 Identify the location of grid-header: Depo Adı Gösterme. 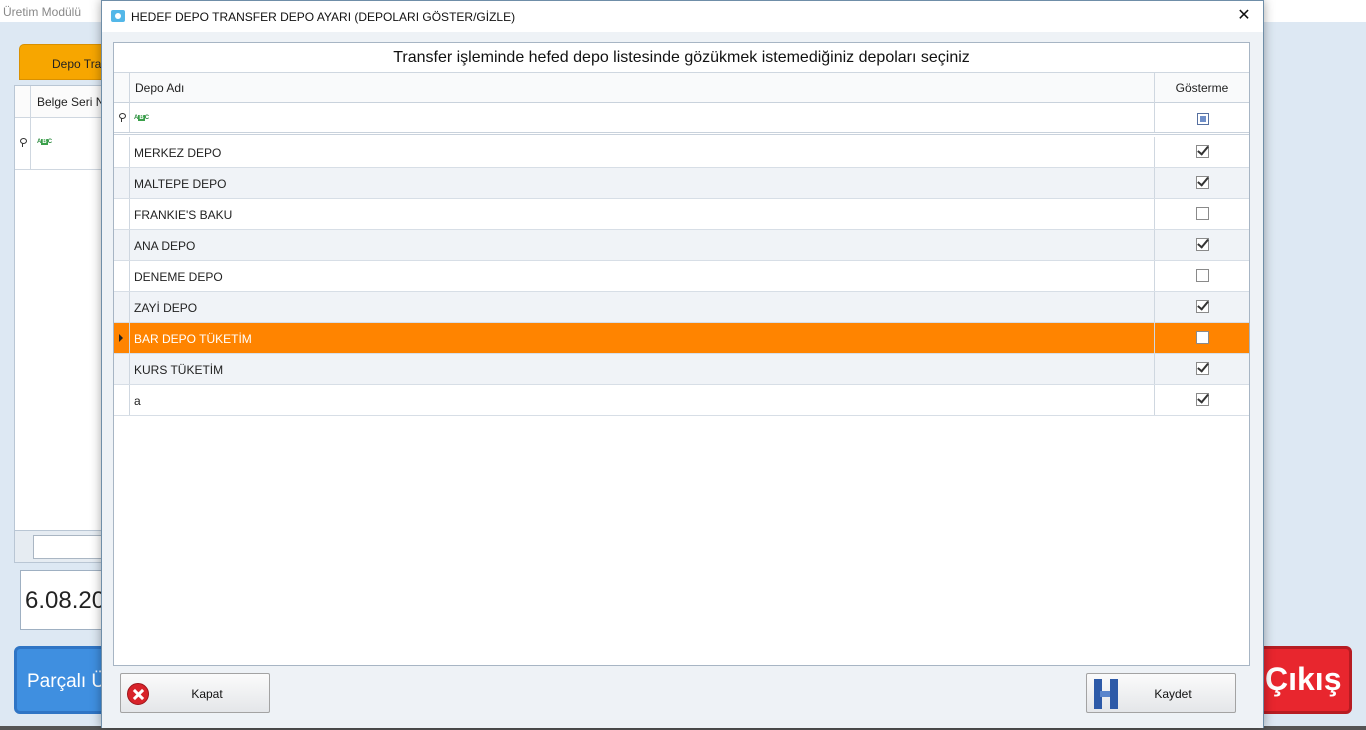
(681, 88).